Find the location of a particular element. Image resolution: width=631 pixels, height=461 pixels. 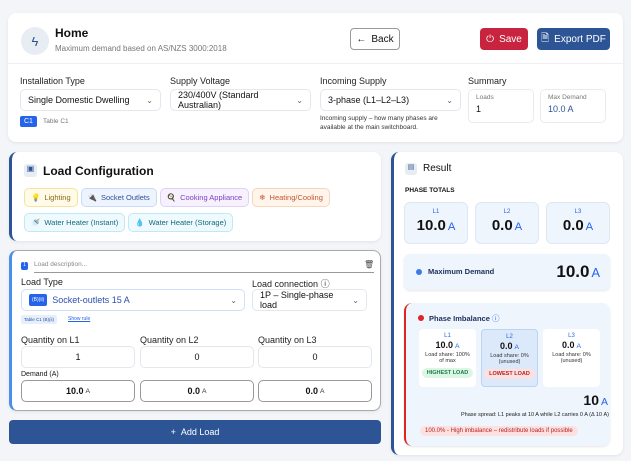

phase-name: L3 is located at coordinates (578, 212).